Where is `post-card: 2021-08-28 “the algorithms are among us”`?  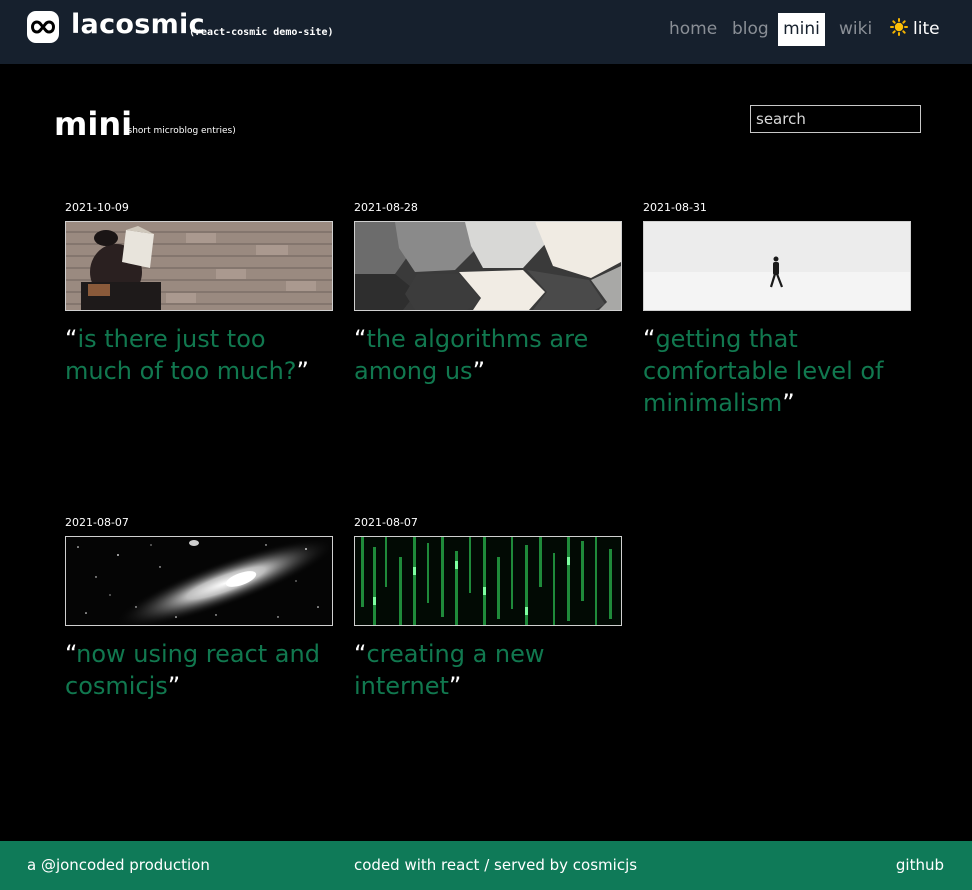 post-card: 2021-08-28 “the algorithms are among us” is located at coordinates (488, 294).